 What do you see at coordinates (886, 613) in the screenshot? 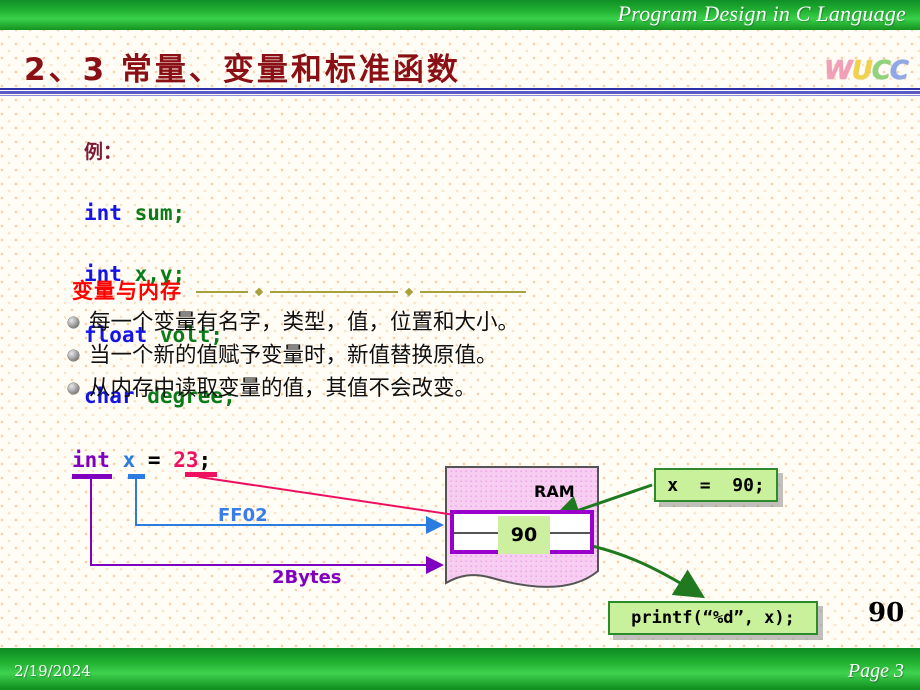
I see `output-value: 90` at bounding box center [886, 613].